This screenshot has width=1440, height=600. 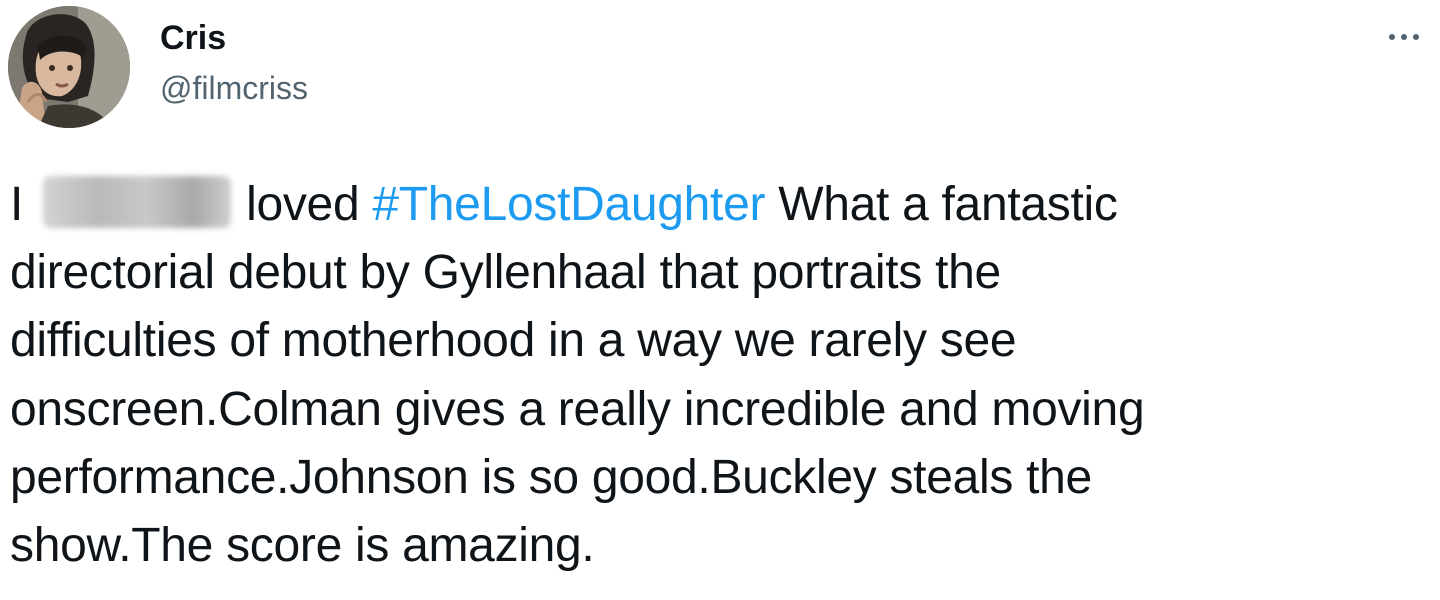 I want to click on profile-photo-icon, so click(x=69, y=67).